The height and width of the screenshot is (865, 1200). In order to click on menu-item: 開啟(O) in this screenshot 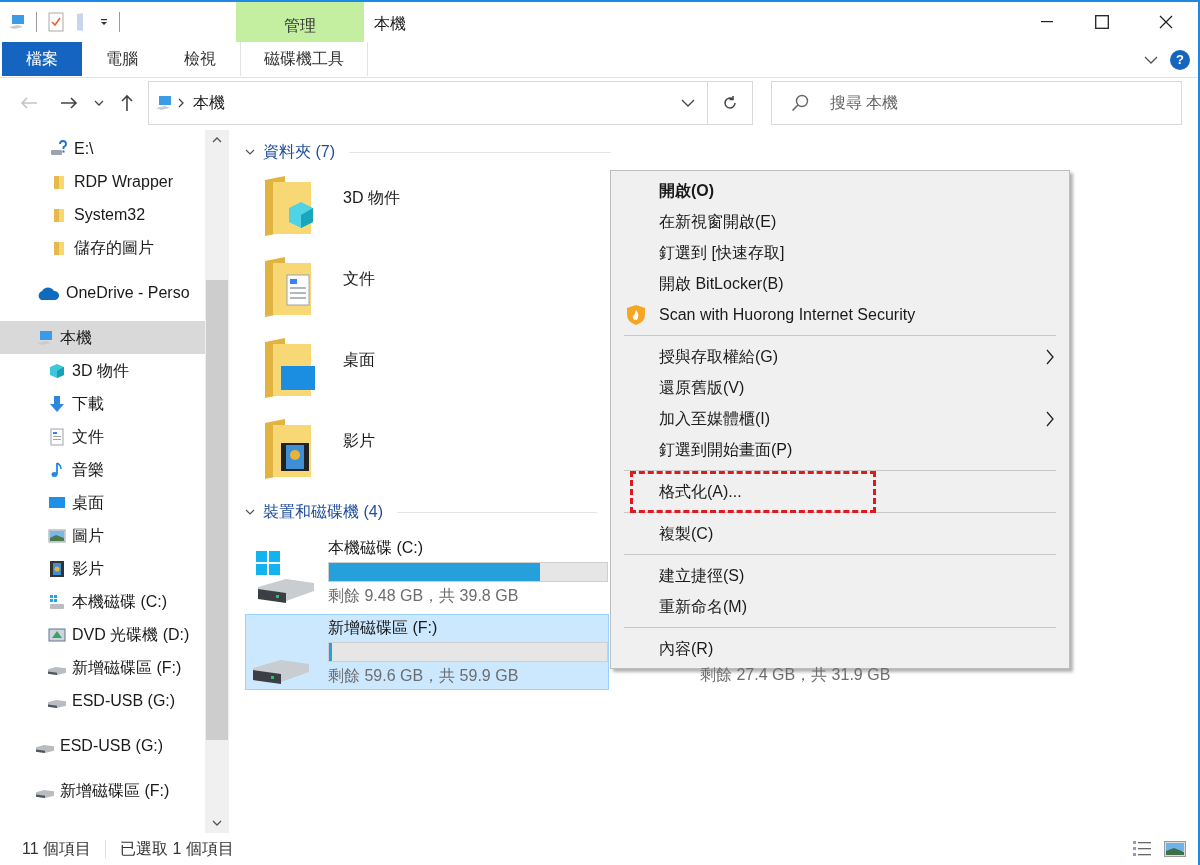, I will do `click(840, 190)`.